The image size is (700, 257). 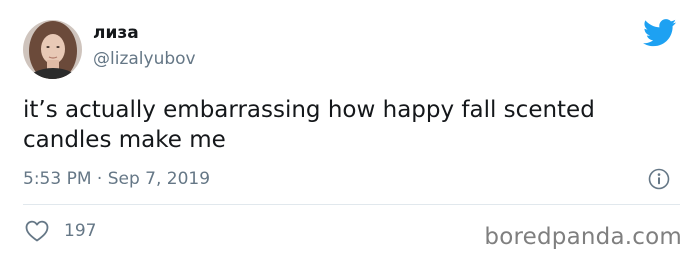 What do you see at coordinates (159, 179) in the screenshot?
I see `tweet-date: Sep 7, 2019` at bounding box center [159, 179].